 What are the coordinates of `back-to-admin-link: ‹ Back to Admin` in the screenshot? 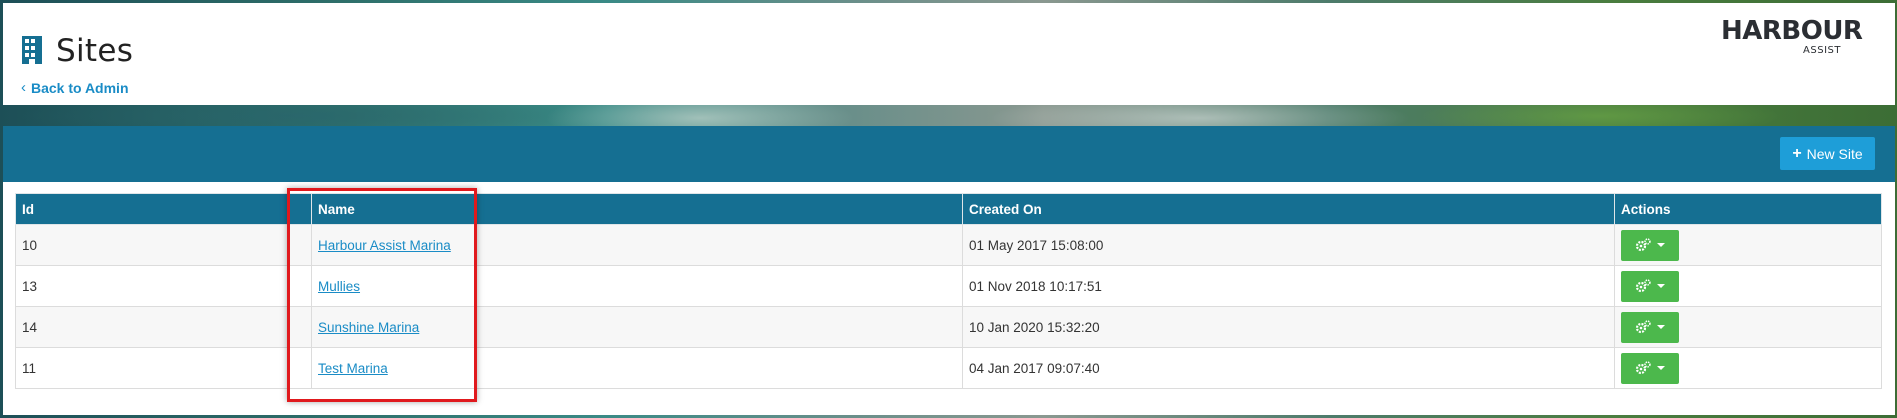 It's located at (75, 87).